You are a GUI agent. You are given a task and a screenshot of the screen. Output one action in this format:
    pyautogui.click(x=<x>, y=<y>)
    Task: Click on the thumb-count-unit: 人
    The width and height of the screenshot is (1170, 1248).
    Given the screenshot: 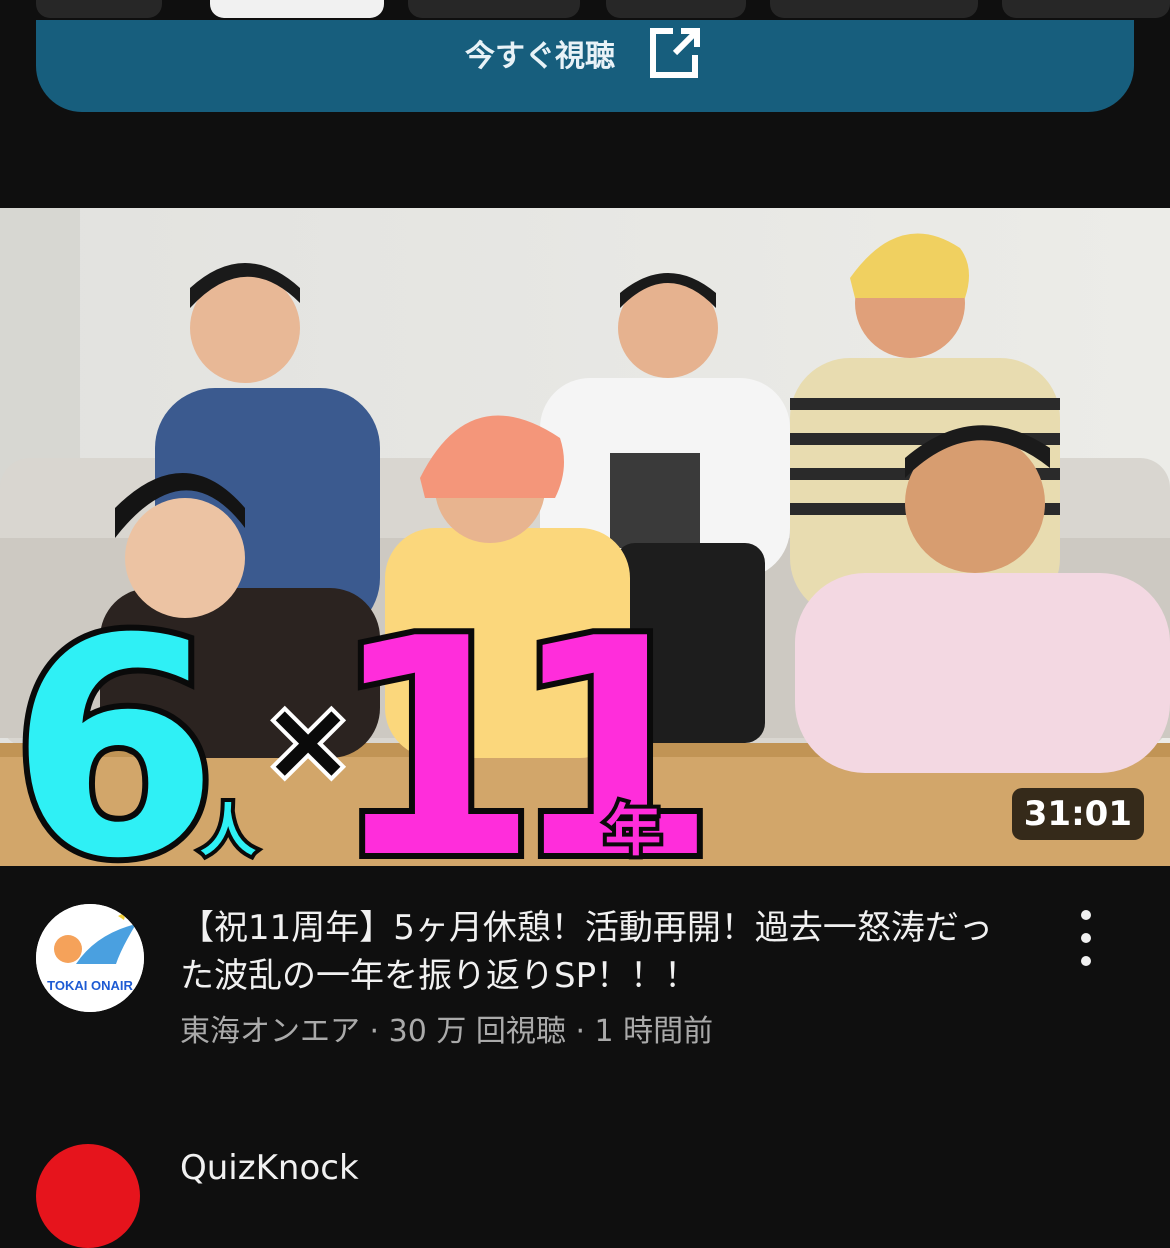 What is the action you would take?
    pyautogui.click(x=228, y=831)
    